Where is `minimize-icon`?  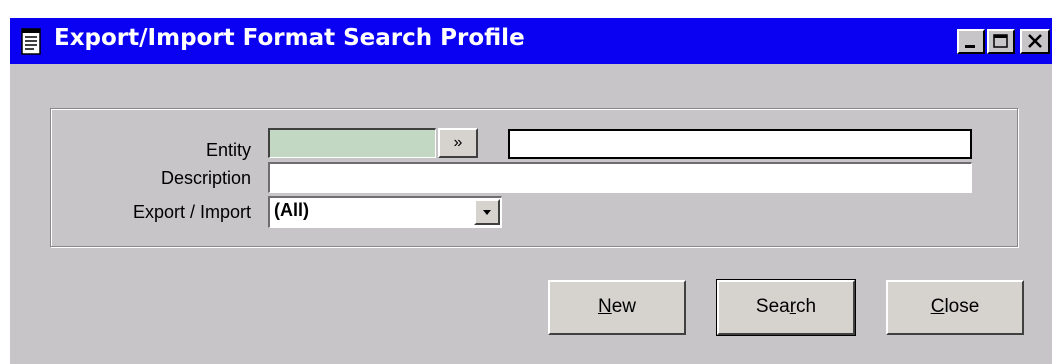 minimize-icon is located at coordinates (970, 46).